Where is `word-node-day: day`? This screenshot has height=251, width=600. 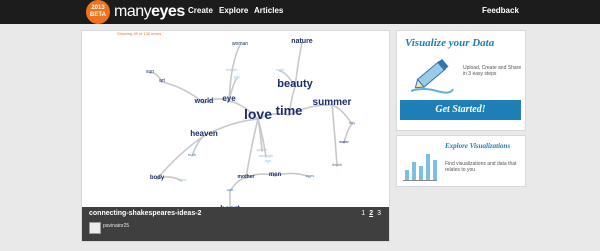
word-node-day: day is located at coordinates (352, 122).